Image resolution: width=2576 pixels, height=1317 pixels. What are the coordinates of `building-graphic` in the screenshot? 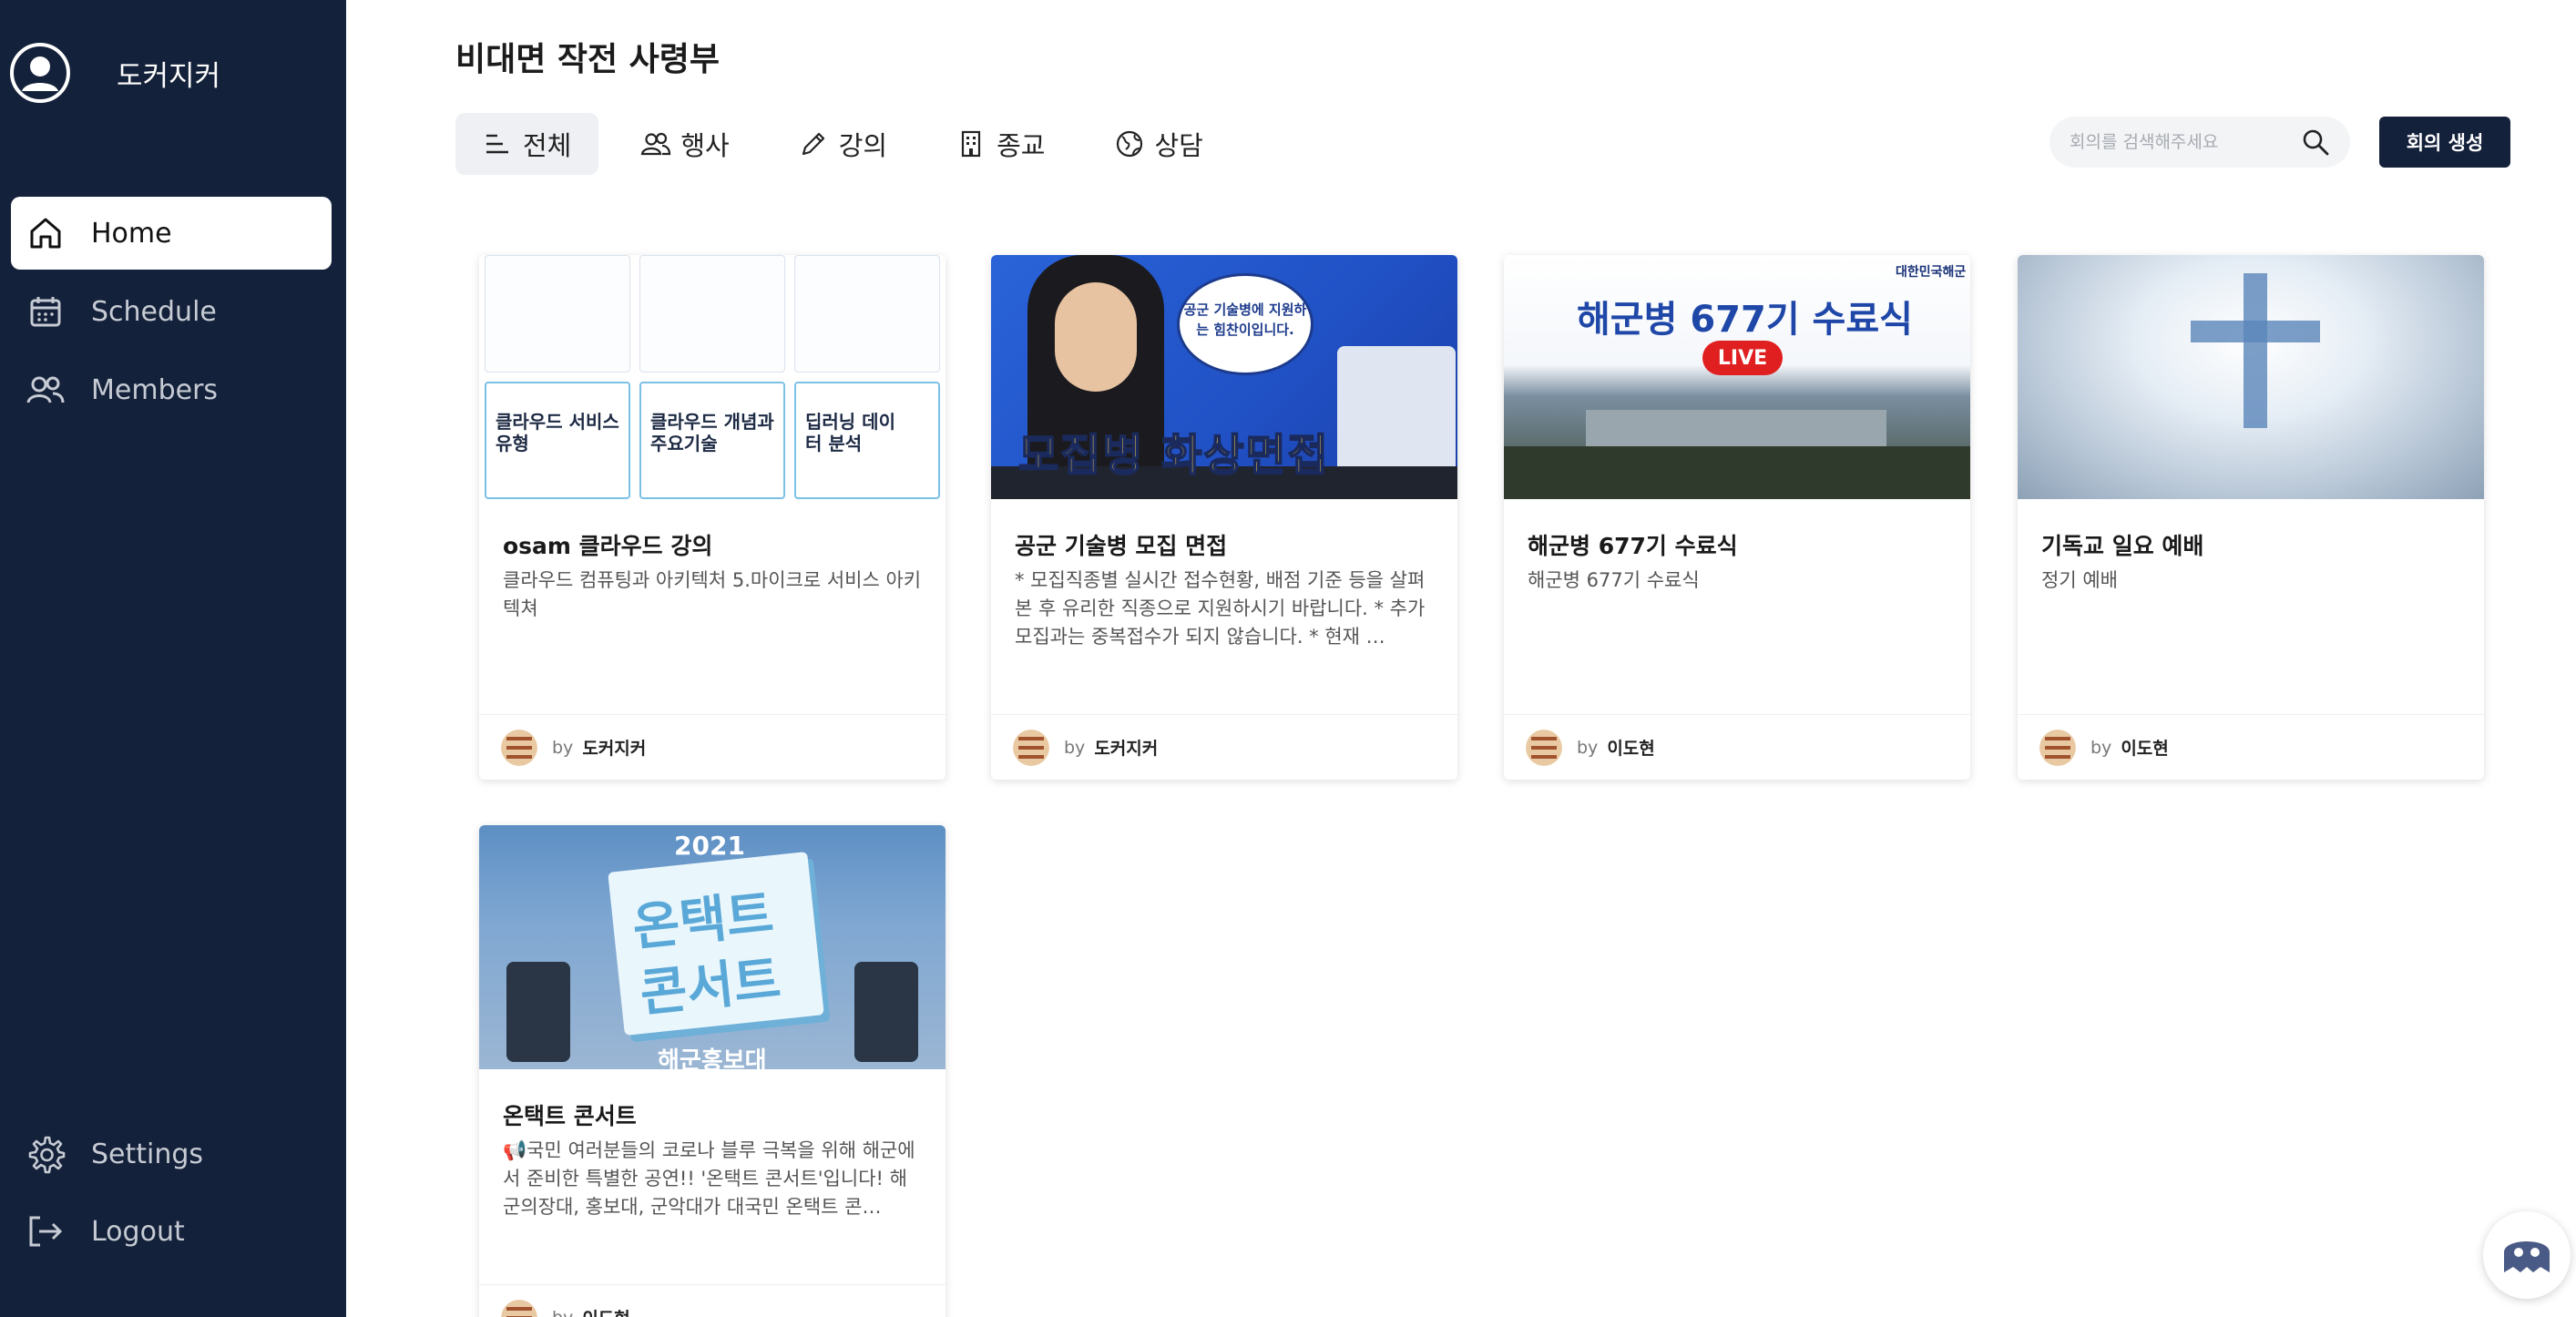 It's located at (1736, 428).